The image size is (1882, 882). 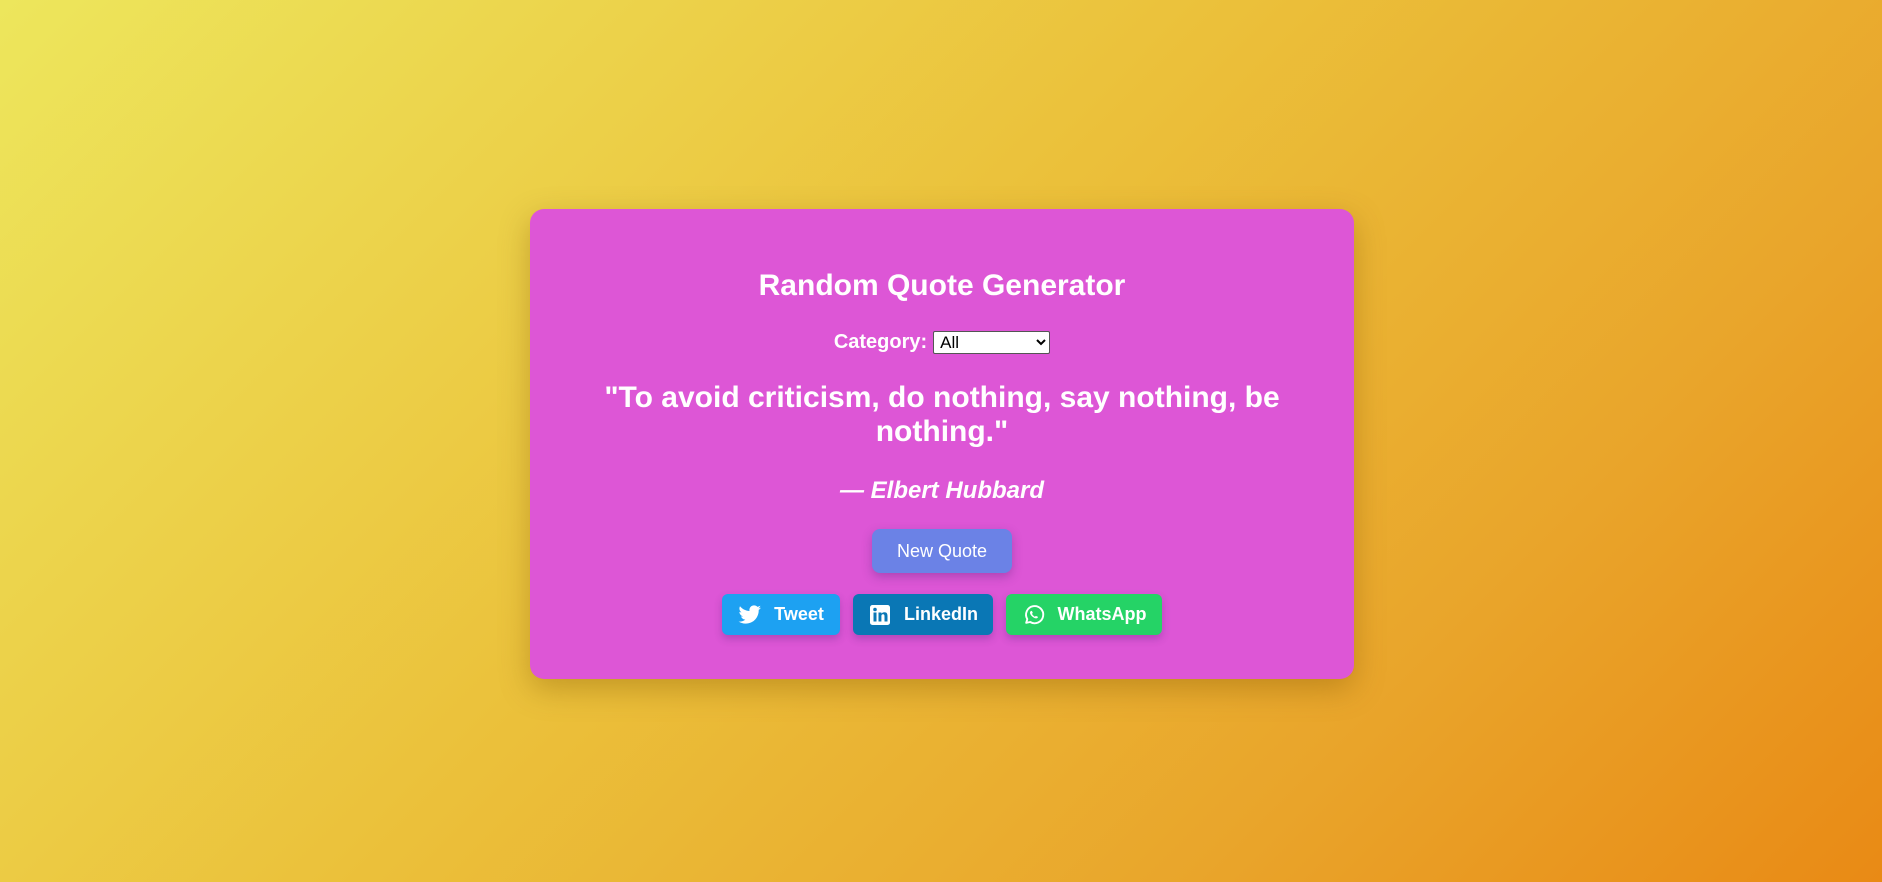 What do you see at coordinates (880, 615) in the screenshot?
I see `linkedin-icon` at bounding box center [880, 615].